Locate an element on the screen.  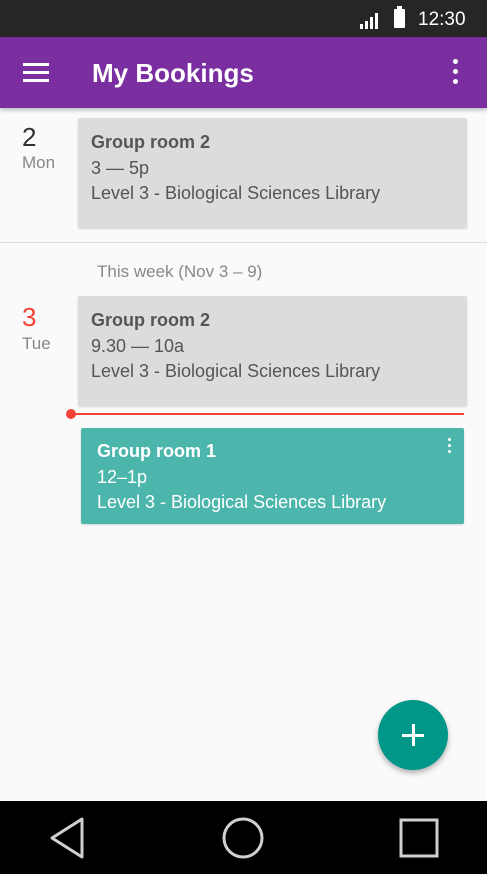
day-name-today: Tue is located at coordinates (36, 343).